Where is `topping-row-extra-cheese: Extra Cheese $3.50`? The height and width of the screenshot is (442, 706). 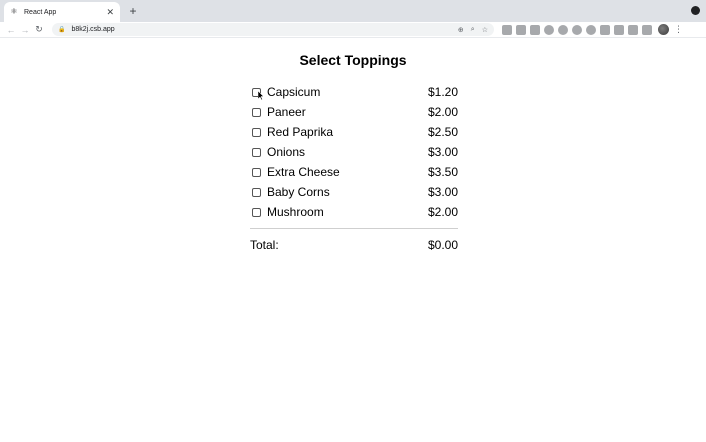 topping-row-extra-cheese: Extra Cheese $3.50 is located at coordinates (354, 172).